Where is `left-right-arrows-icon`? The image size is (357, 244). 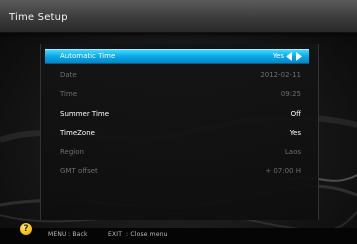 left-right-arrows-icon is located at coordinates (294, 56).